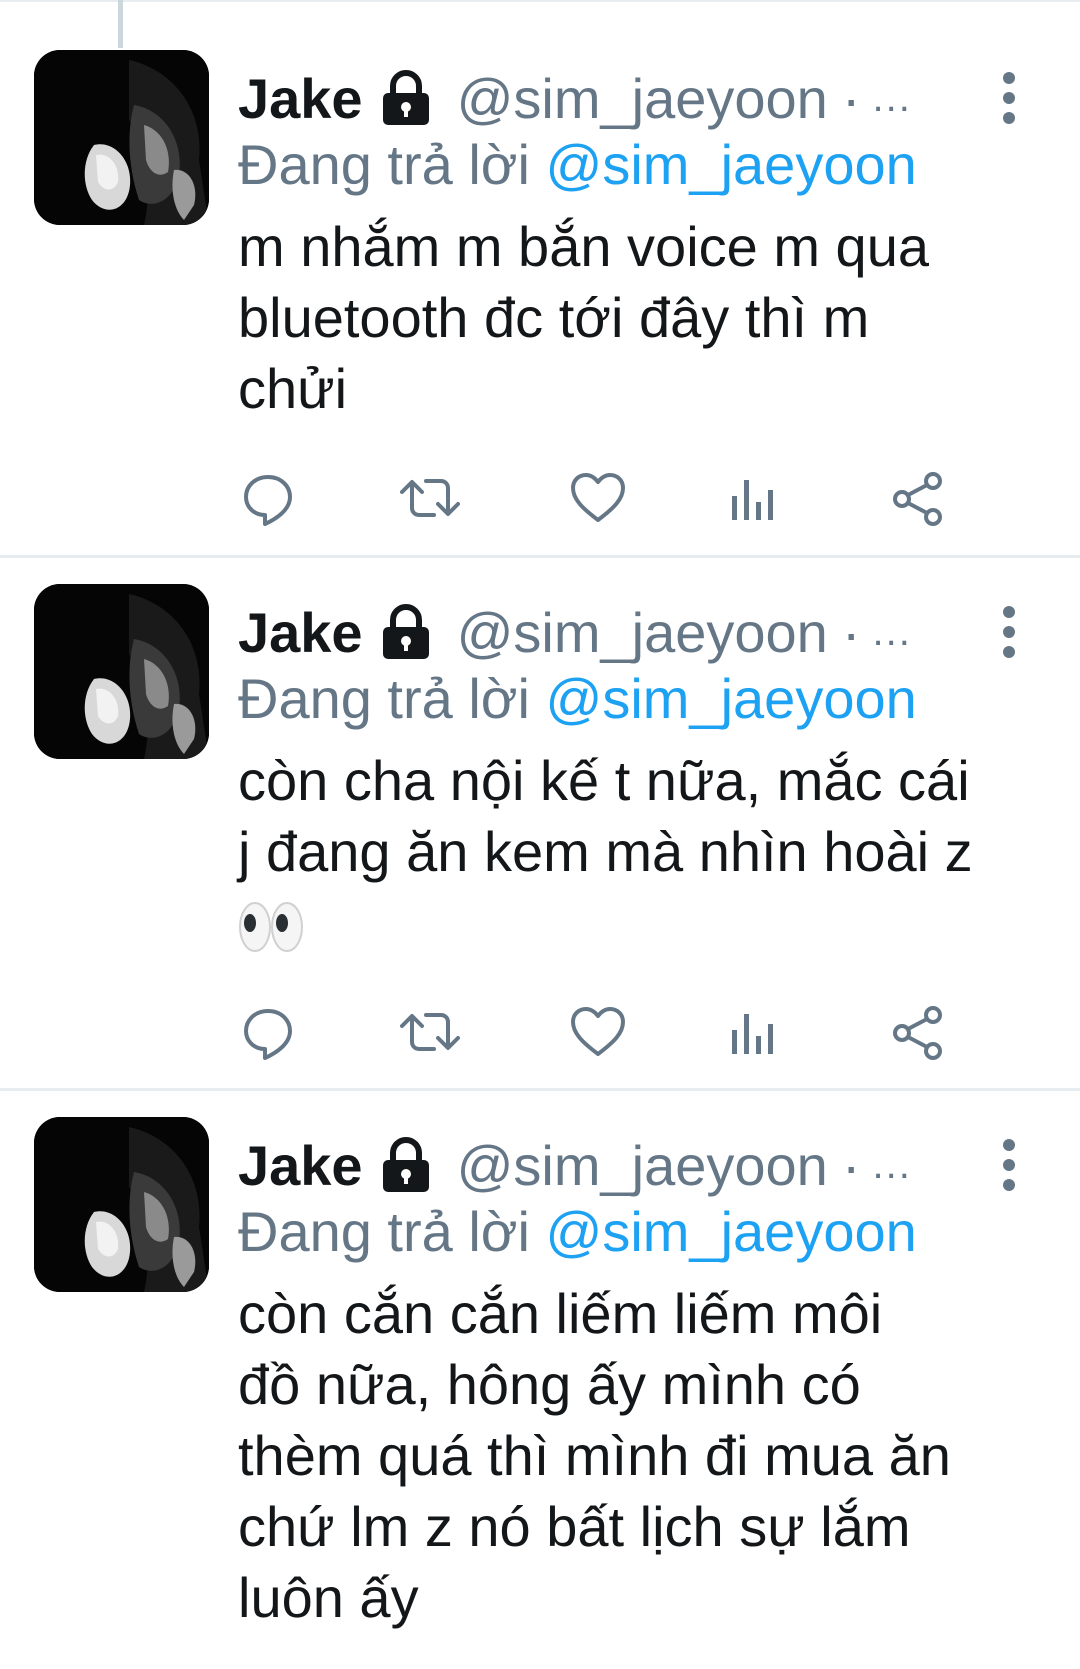 The height and width of the screenshot is (1669, 1080). I want to click on top-border, so click(540, 1).